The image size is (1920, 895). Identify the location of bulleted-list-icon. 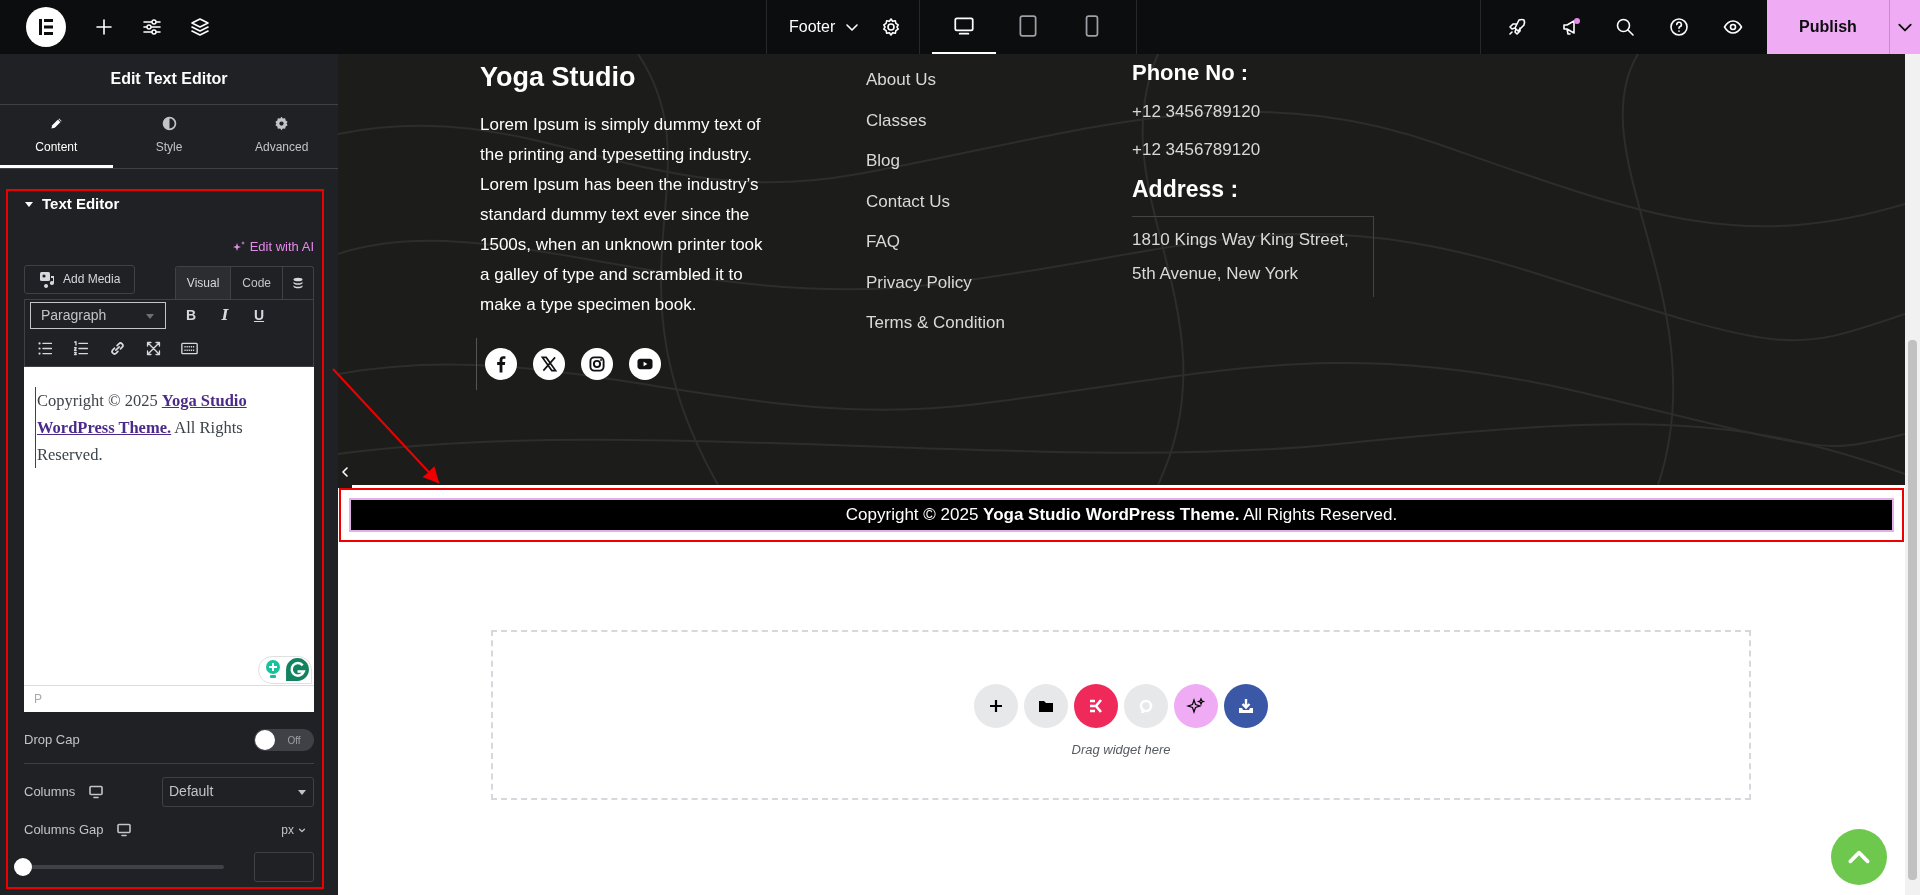
(45, 348).